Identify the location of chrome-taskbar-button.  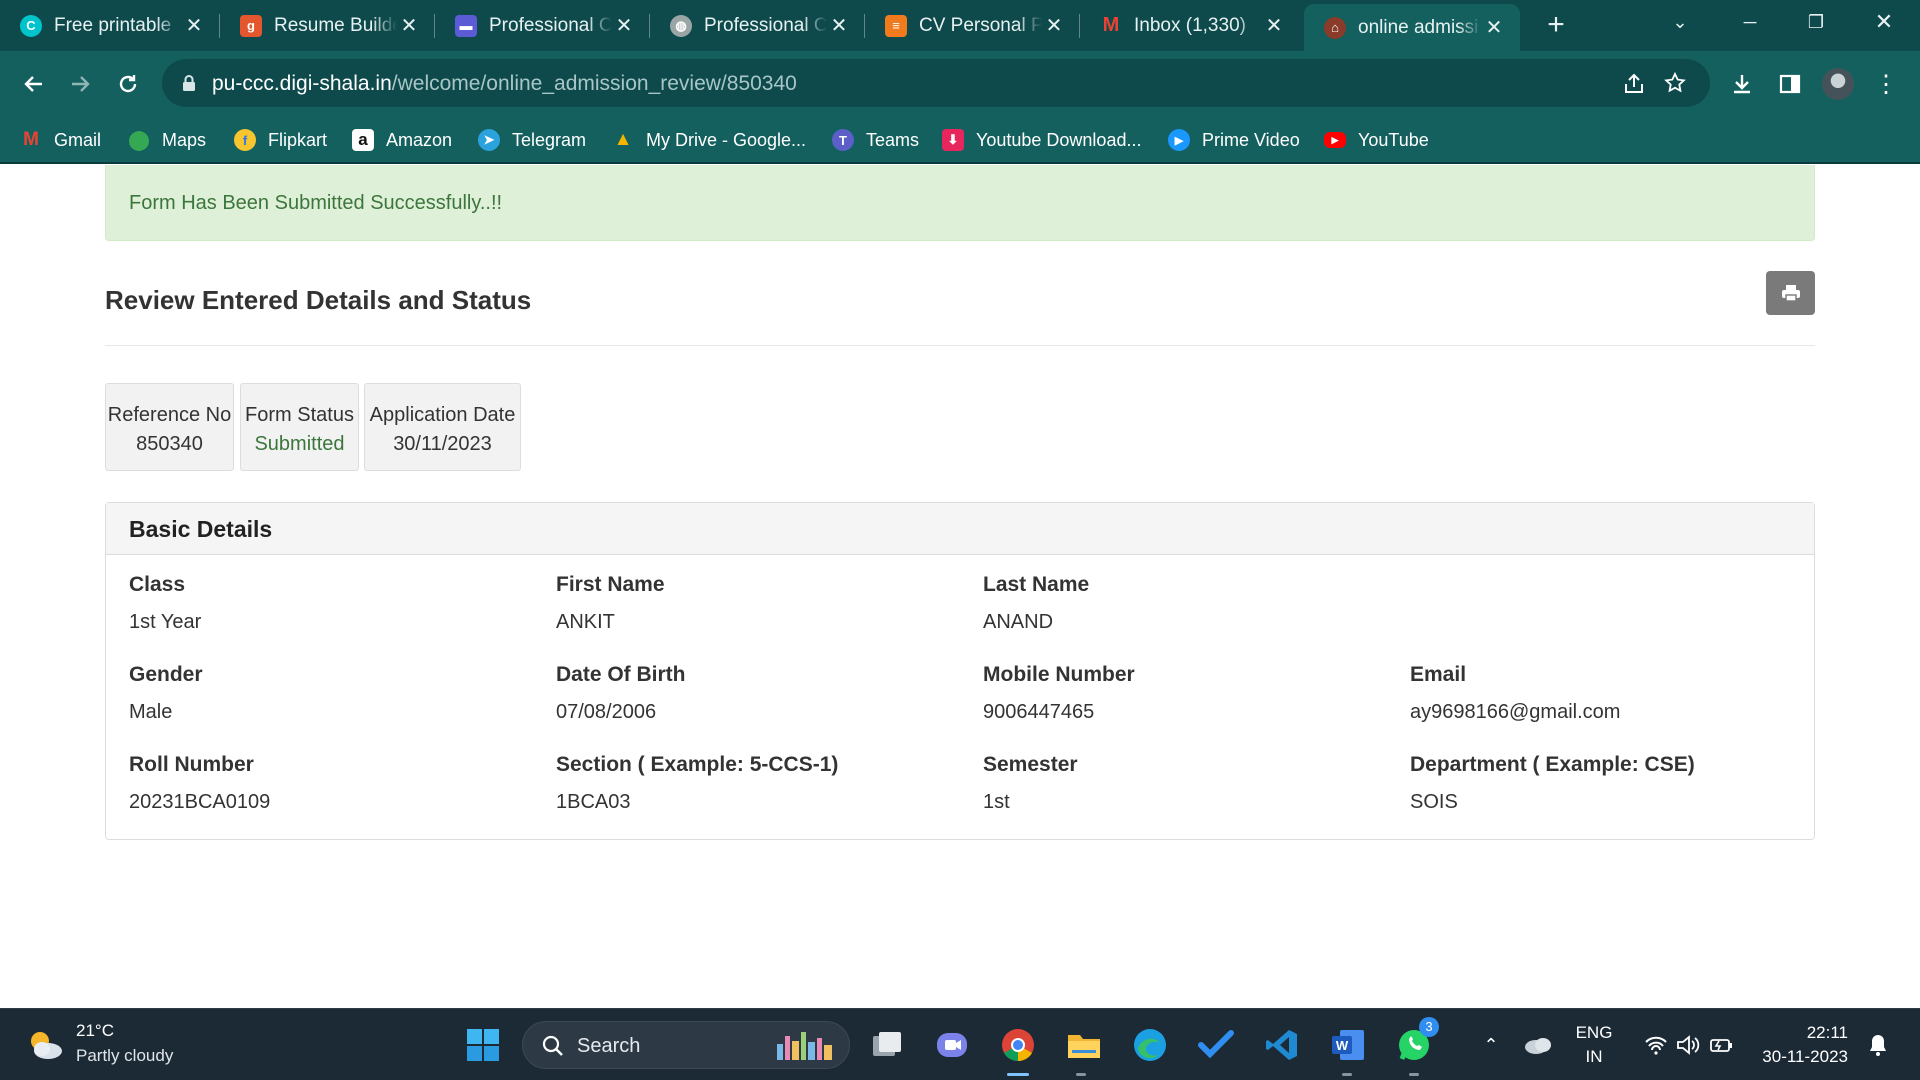
(1018, 1045).